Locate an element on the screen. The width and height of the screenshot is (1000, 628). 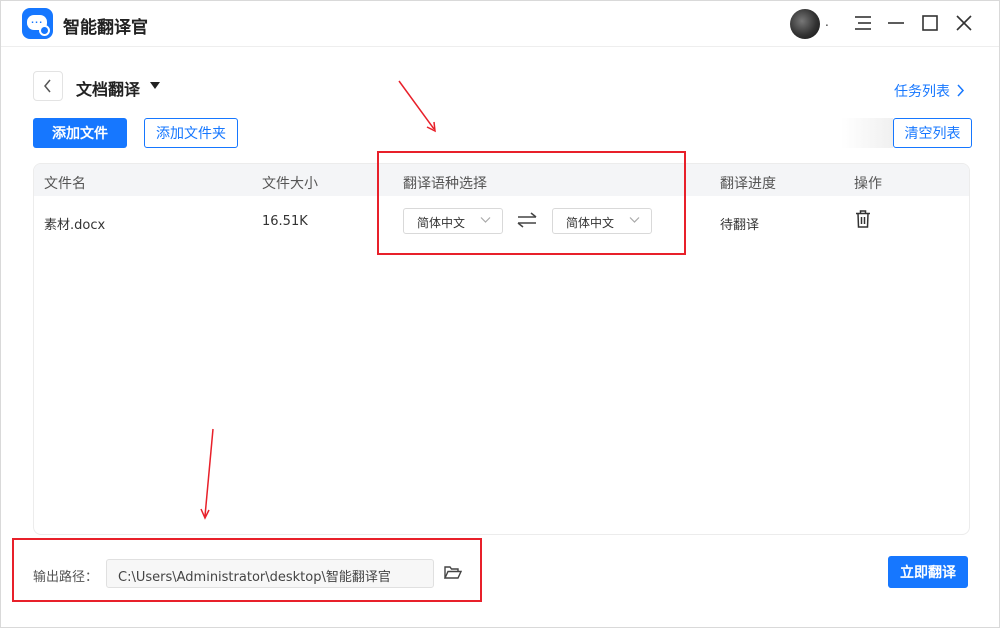
page-title: 文档翻译 is located at coordinates (108, 88).